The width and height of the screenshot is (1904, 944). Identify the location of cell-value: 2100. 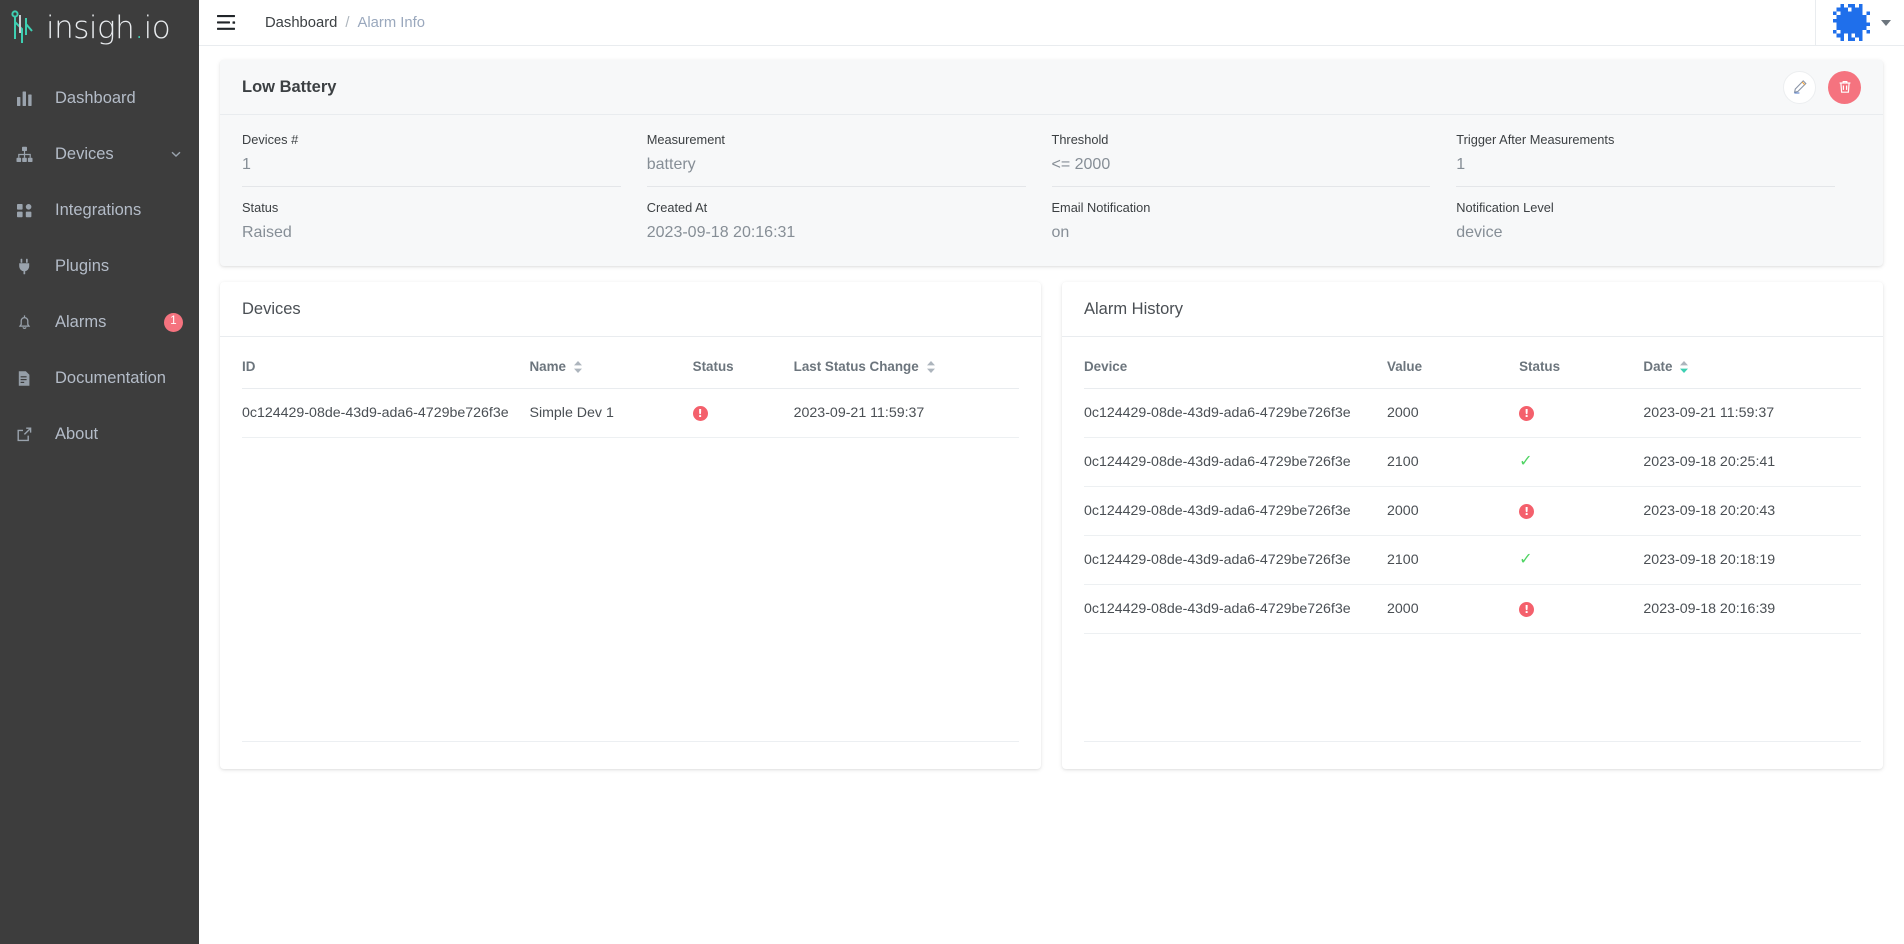
(1453, 560).